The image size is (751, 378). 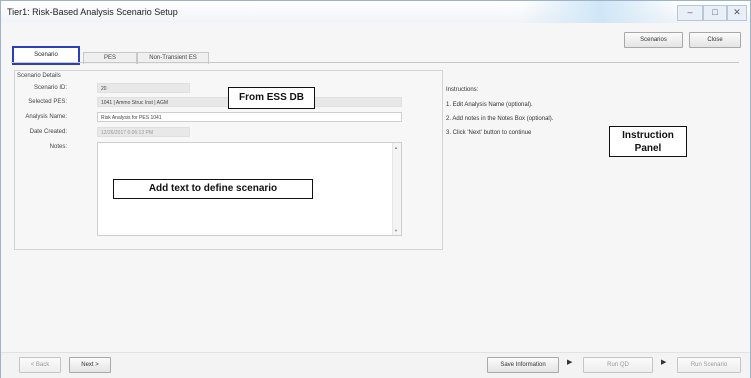 What do you see at coordinates (90, 365) in the screenshot?
I see `next-button: Next >` at bounding box center [90, 365].